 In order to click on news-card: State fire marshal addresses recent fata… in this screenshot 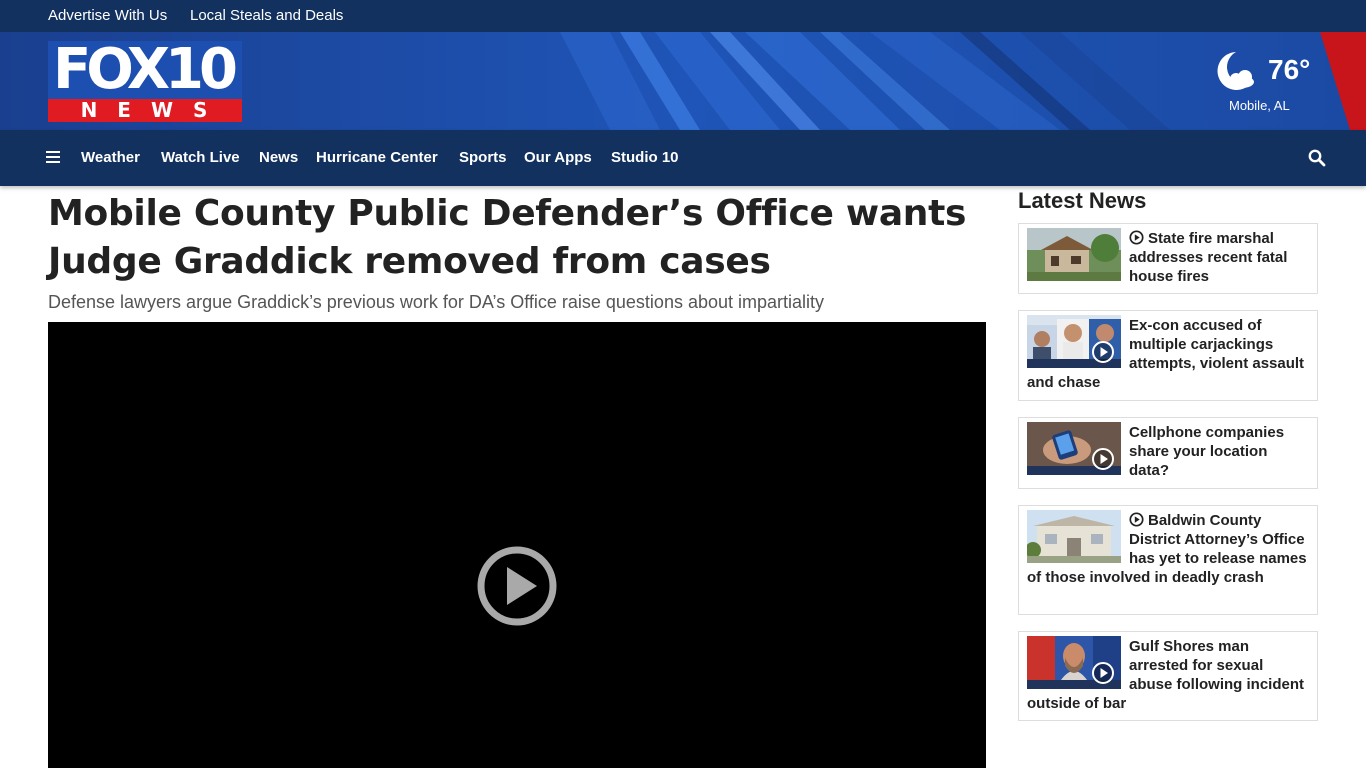, I will do `click(1168, 258)`.